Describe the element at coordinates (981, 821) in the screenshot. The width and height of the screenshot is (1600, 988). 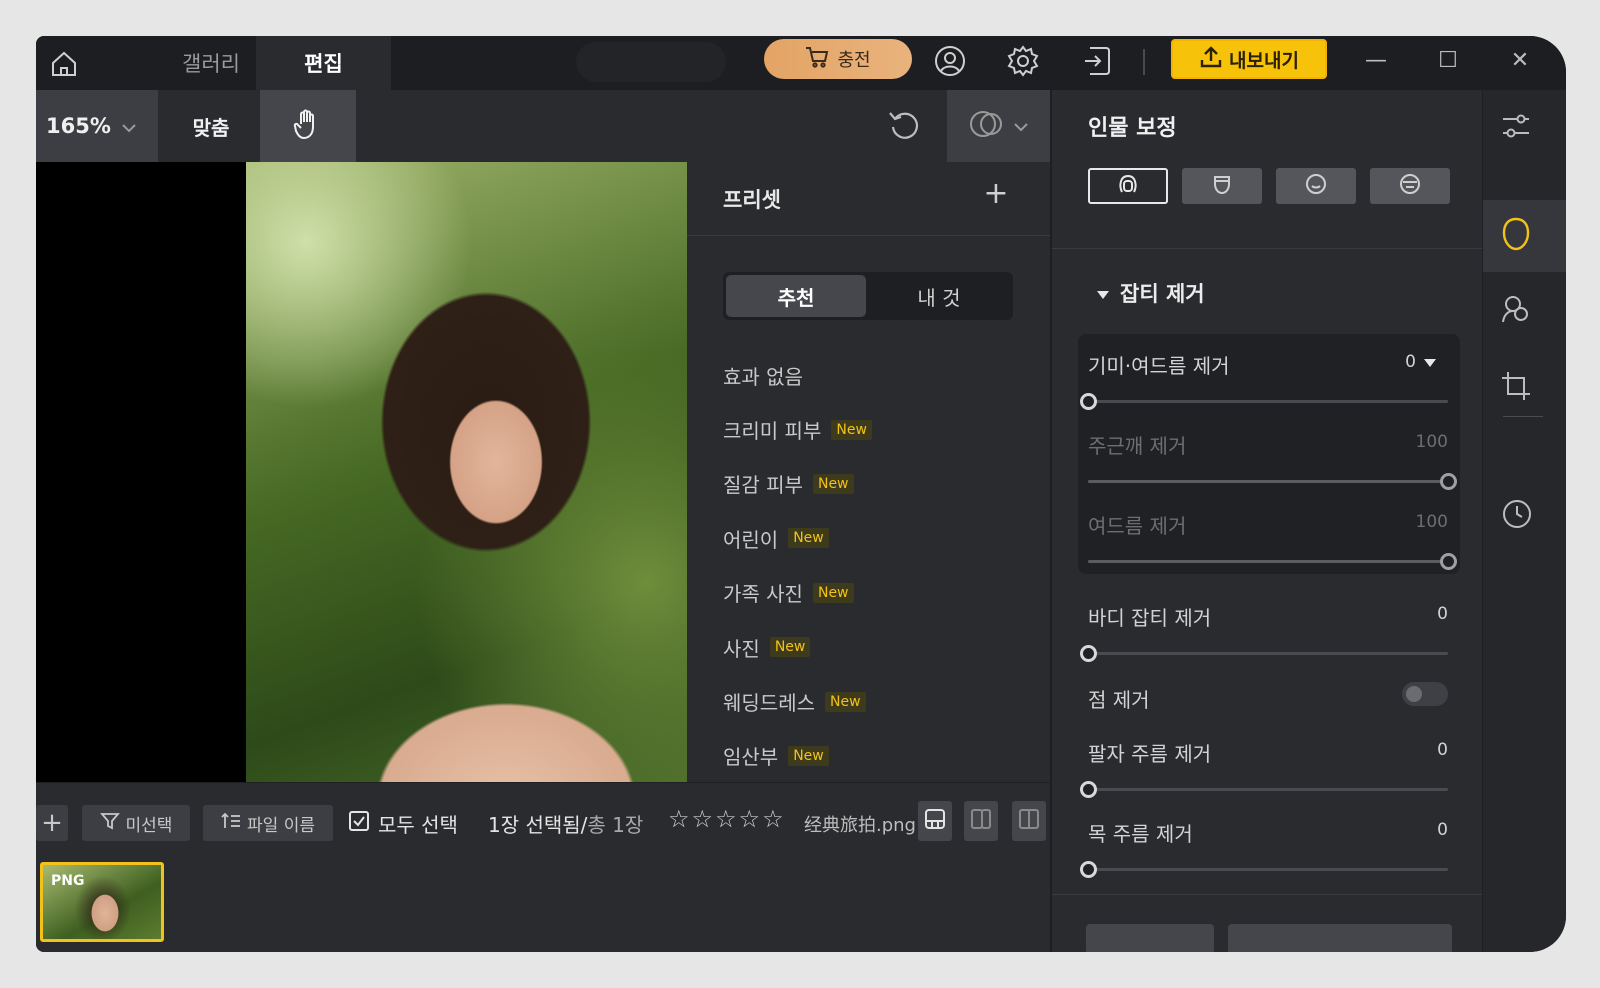
I see `compare-view-button` at that location.